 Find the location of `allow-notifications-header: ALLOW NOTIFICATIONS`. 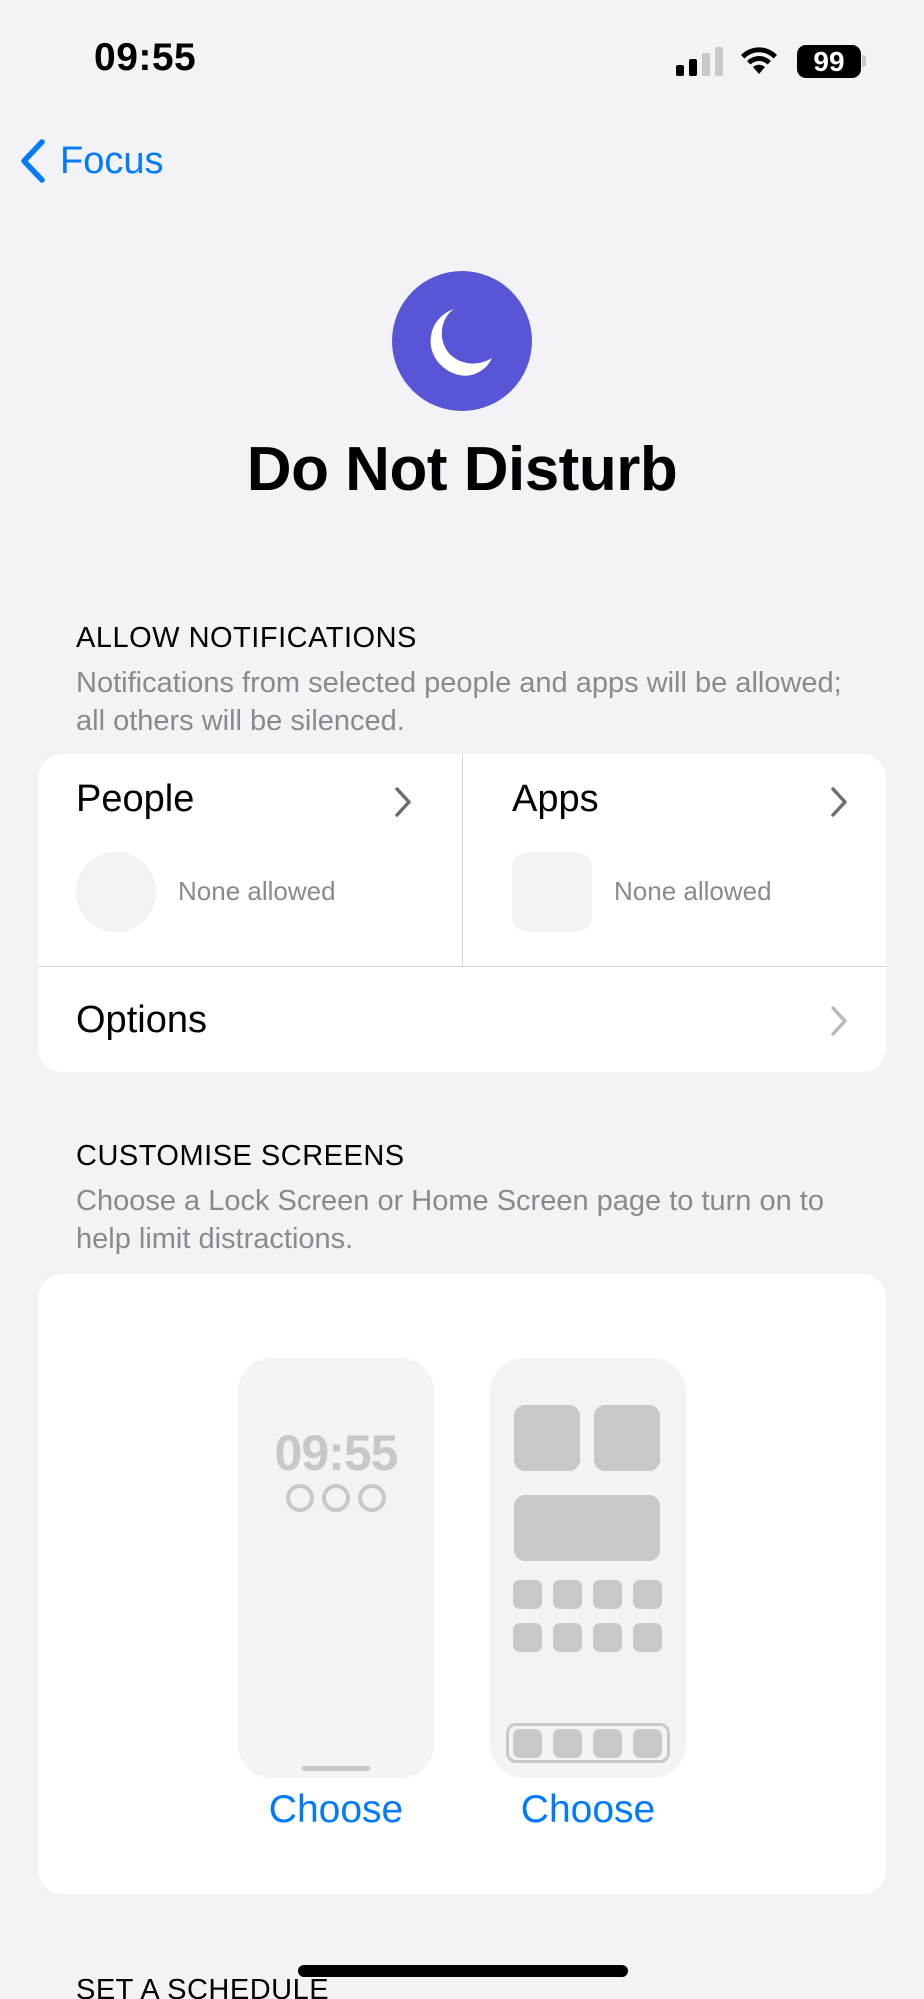

allow-notifications-header: ALLOW NOTIFICATIONS is located at coordinates (246, 638).